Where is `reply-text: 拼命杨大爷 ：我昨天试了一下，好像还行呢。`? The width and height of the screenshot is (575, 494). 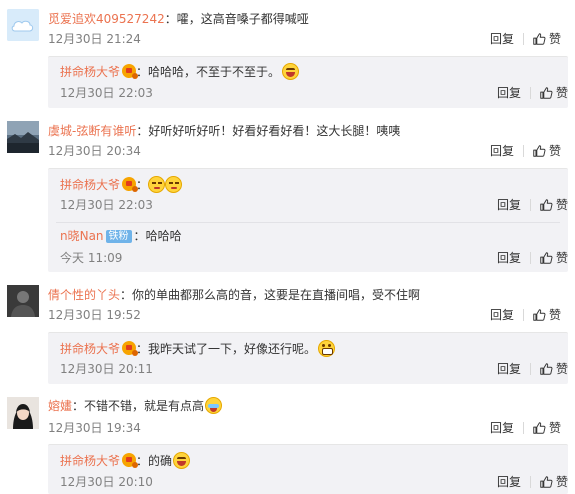
reply-text: 拼命杨大爷 ：我昨天试了一下，好像还行呢。 is located at coordinates (198, 348).